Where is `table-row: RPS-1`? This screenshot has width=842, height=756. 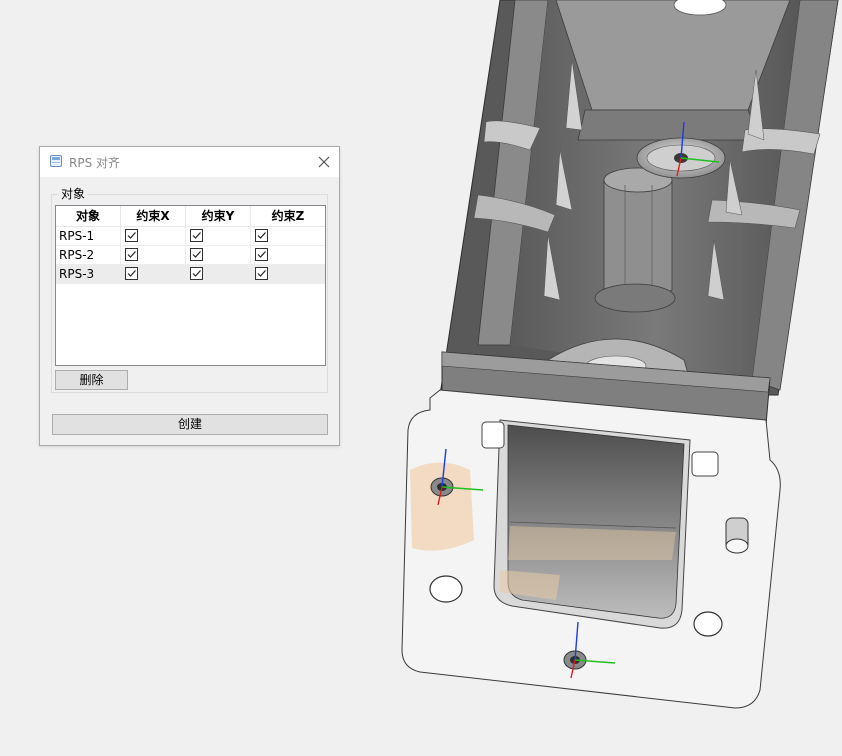 table-row: RPS-1 is located at coordinates (190, 236).